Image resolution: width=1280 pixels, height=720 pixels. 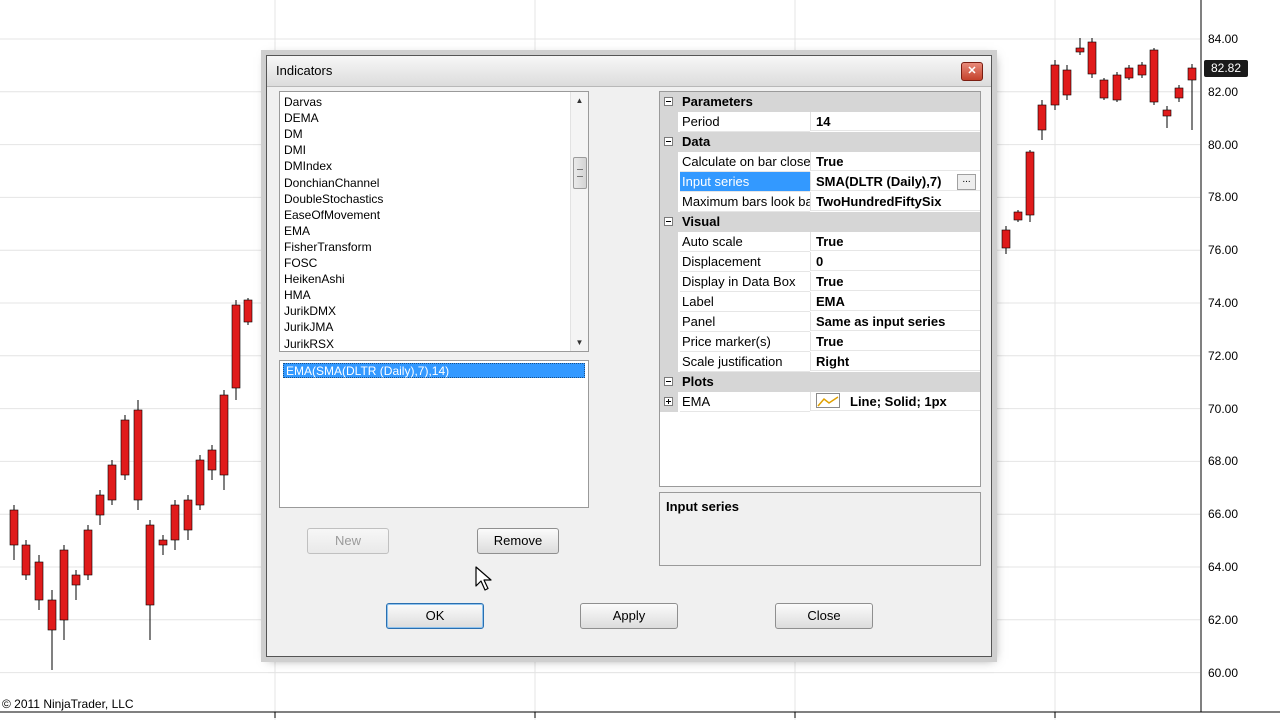 What do you see at coordinates (579, 342) in the screenshot?
I see `scroll-down-arrow-icon: ▼` at bounding box center [579, 342].